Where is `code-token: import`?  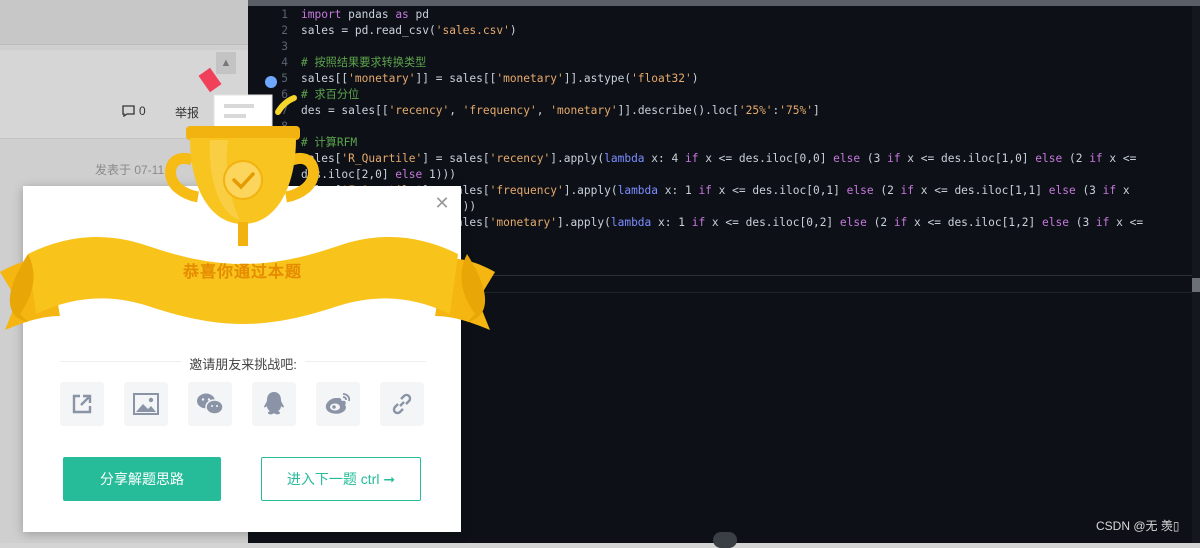 code-token: import is located at coordinates (321, 14).